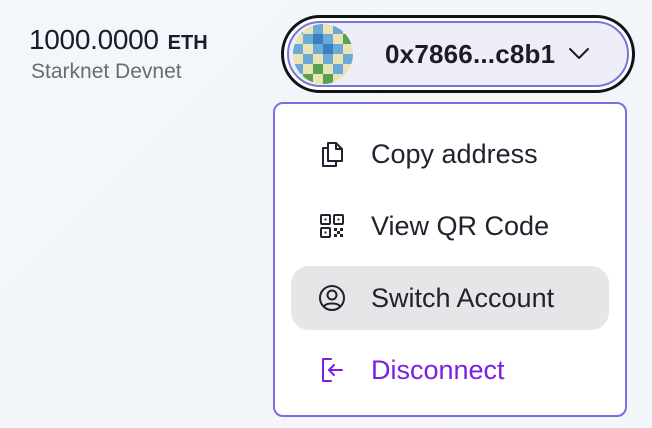  I want to click on menu-item-disconnect: Disconnect, so click(450, 370).